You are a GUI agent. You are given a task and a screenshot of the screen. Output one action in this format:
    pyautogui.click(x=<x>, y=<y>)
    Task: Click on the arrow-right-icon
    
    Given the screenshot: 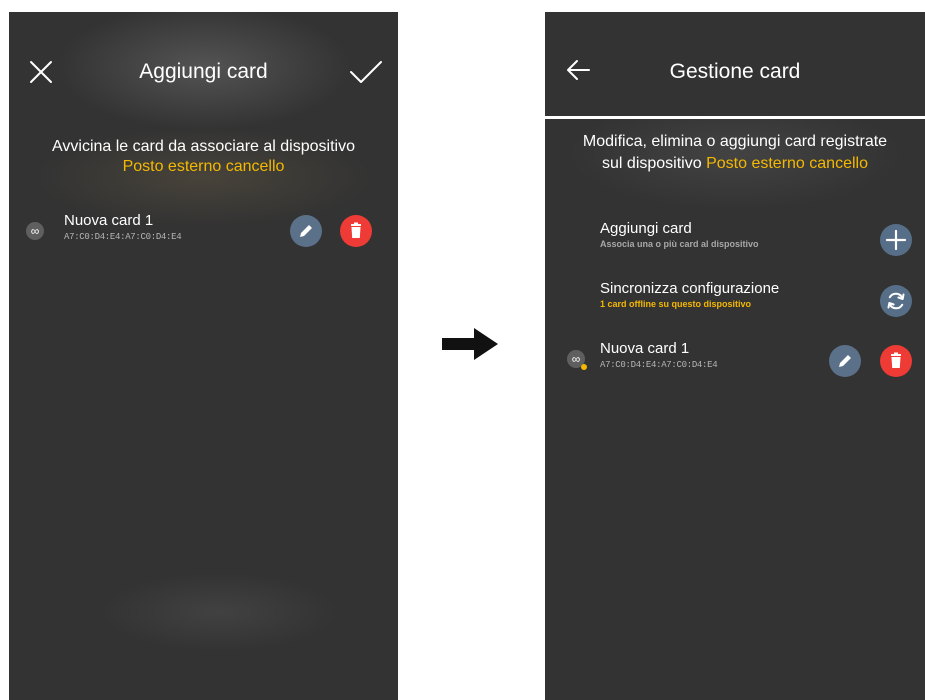 What is the action you would take?
    pyautogui.click(x=470, y=344)
    